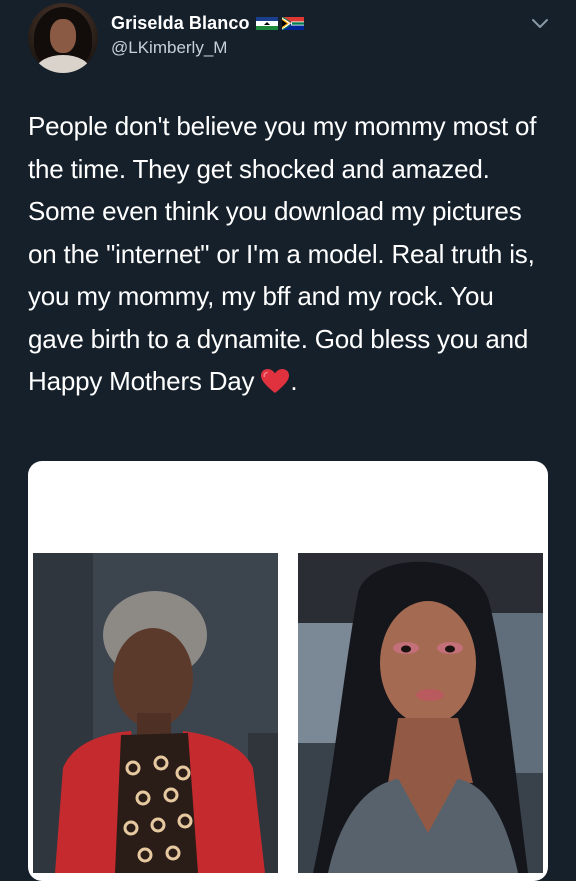  What do you see at coordinates (169, 48) in the screenshot?
I see `user-handle: @LKimberly_M` at bounding box center [169, 48].